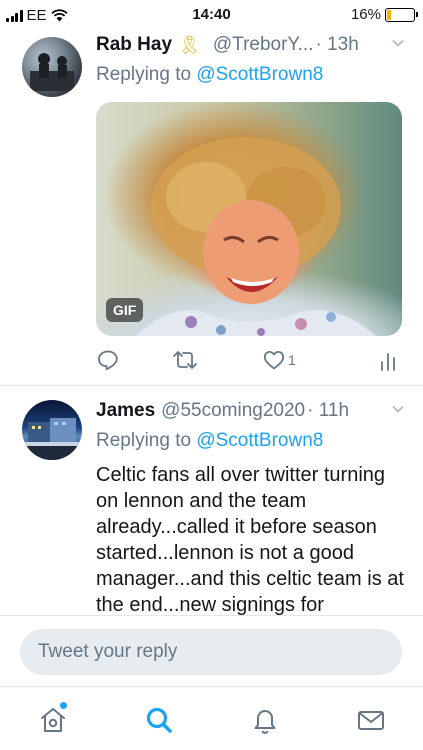  What do you see at coordinates (250, 361) in the screenshot?
I see `tweet-actions: 1` at bounding box center [250, 361].